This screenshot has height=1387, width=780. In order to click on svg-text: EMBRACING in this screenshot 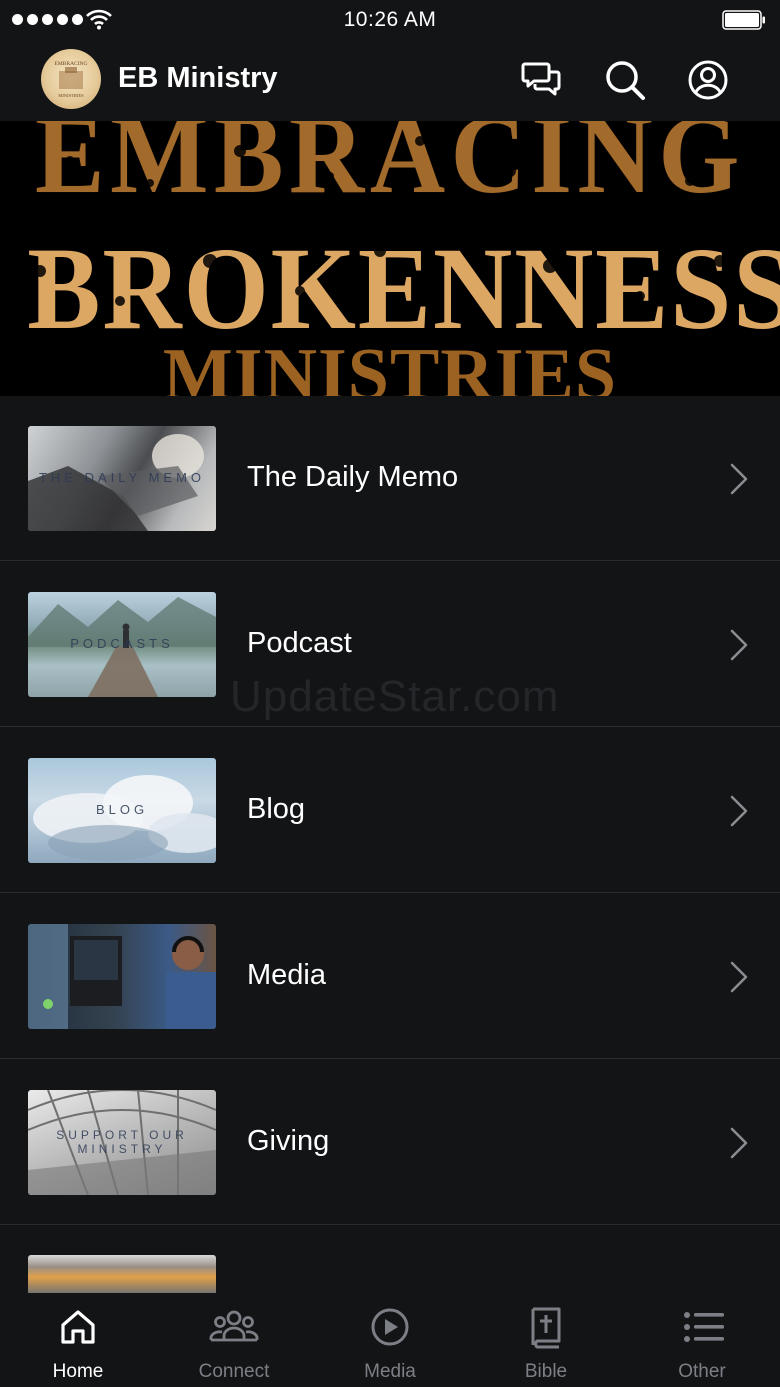, I will do `click(70, 64)`.